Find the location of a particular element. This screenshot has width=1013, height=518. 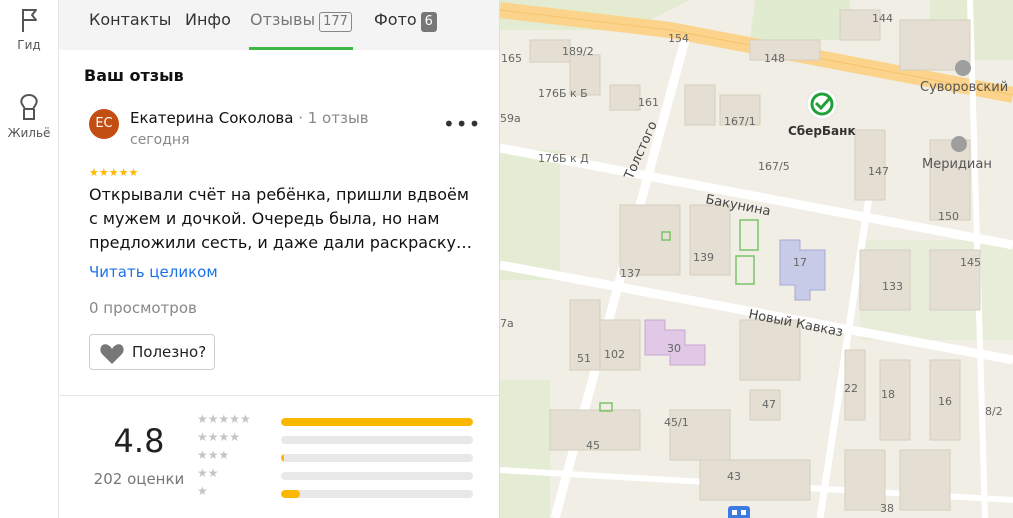

tab-label: Фото is located at coordinates (395, 19).